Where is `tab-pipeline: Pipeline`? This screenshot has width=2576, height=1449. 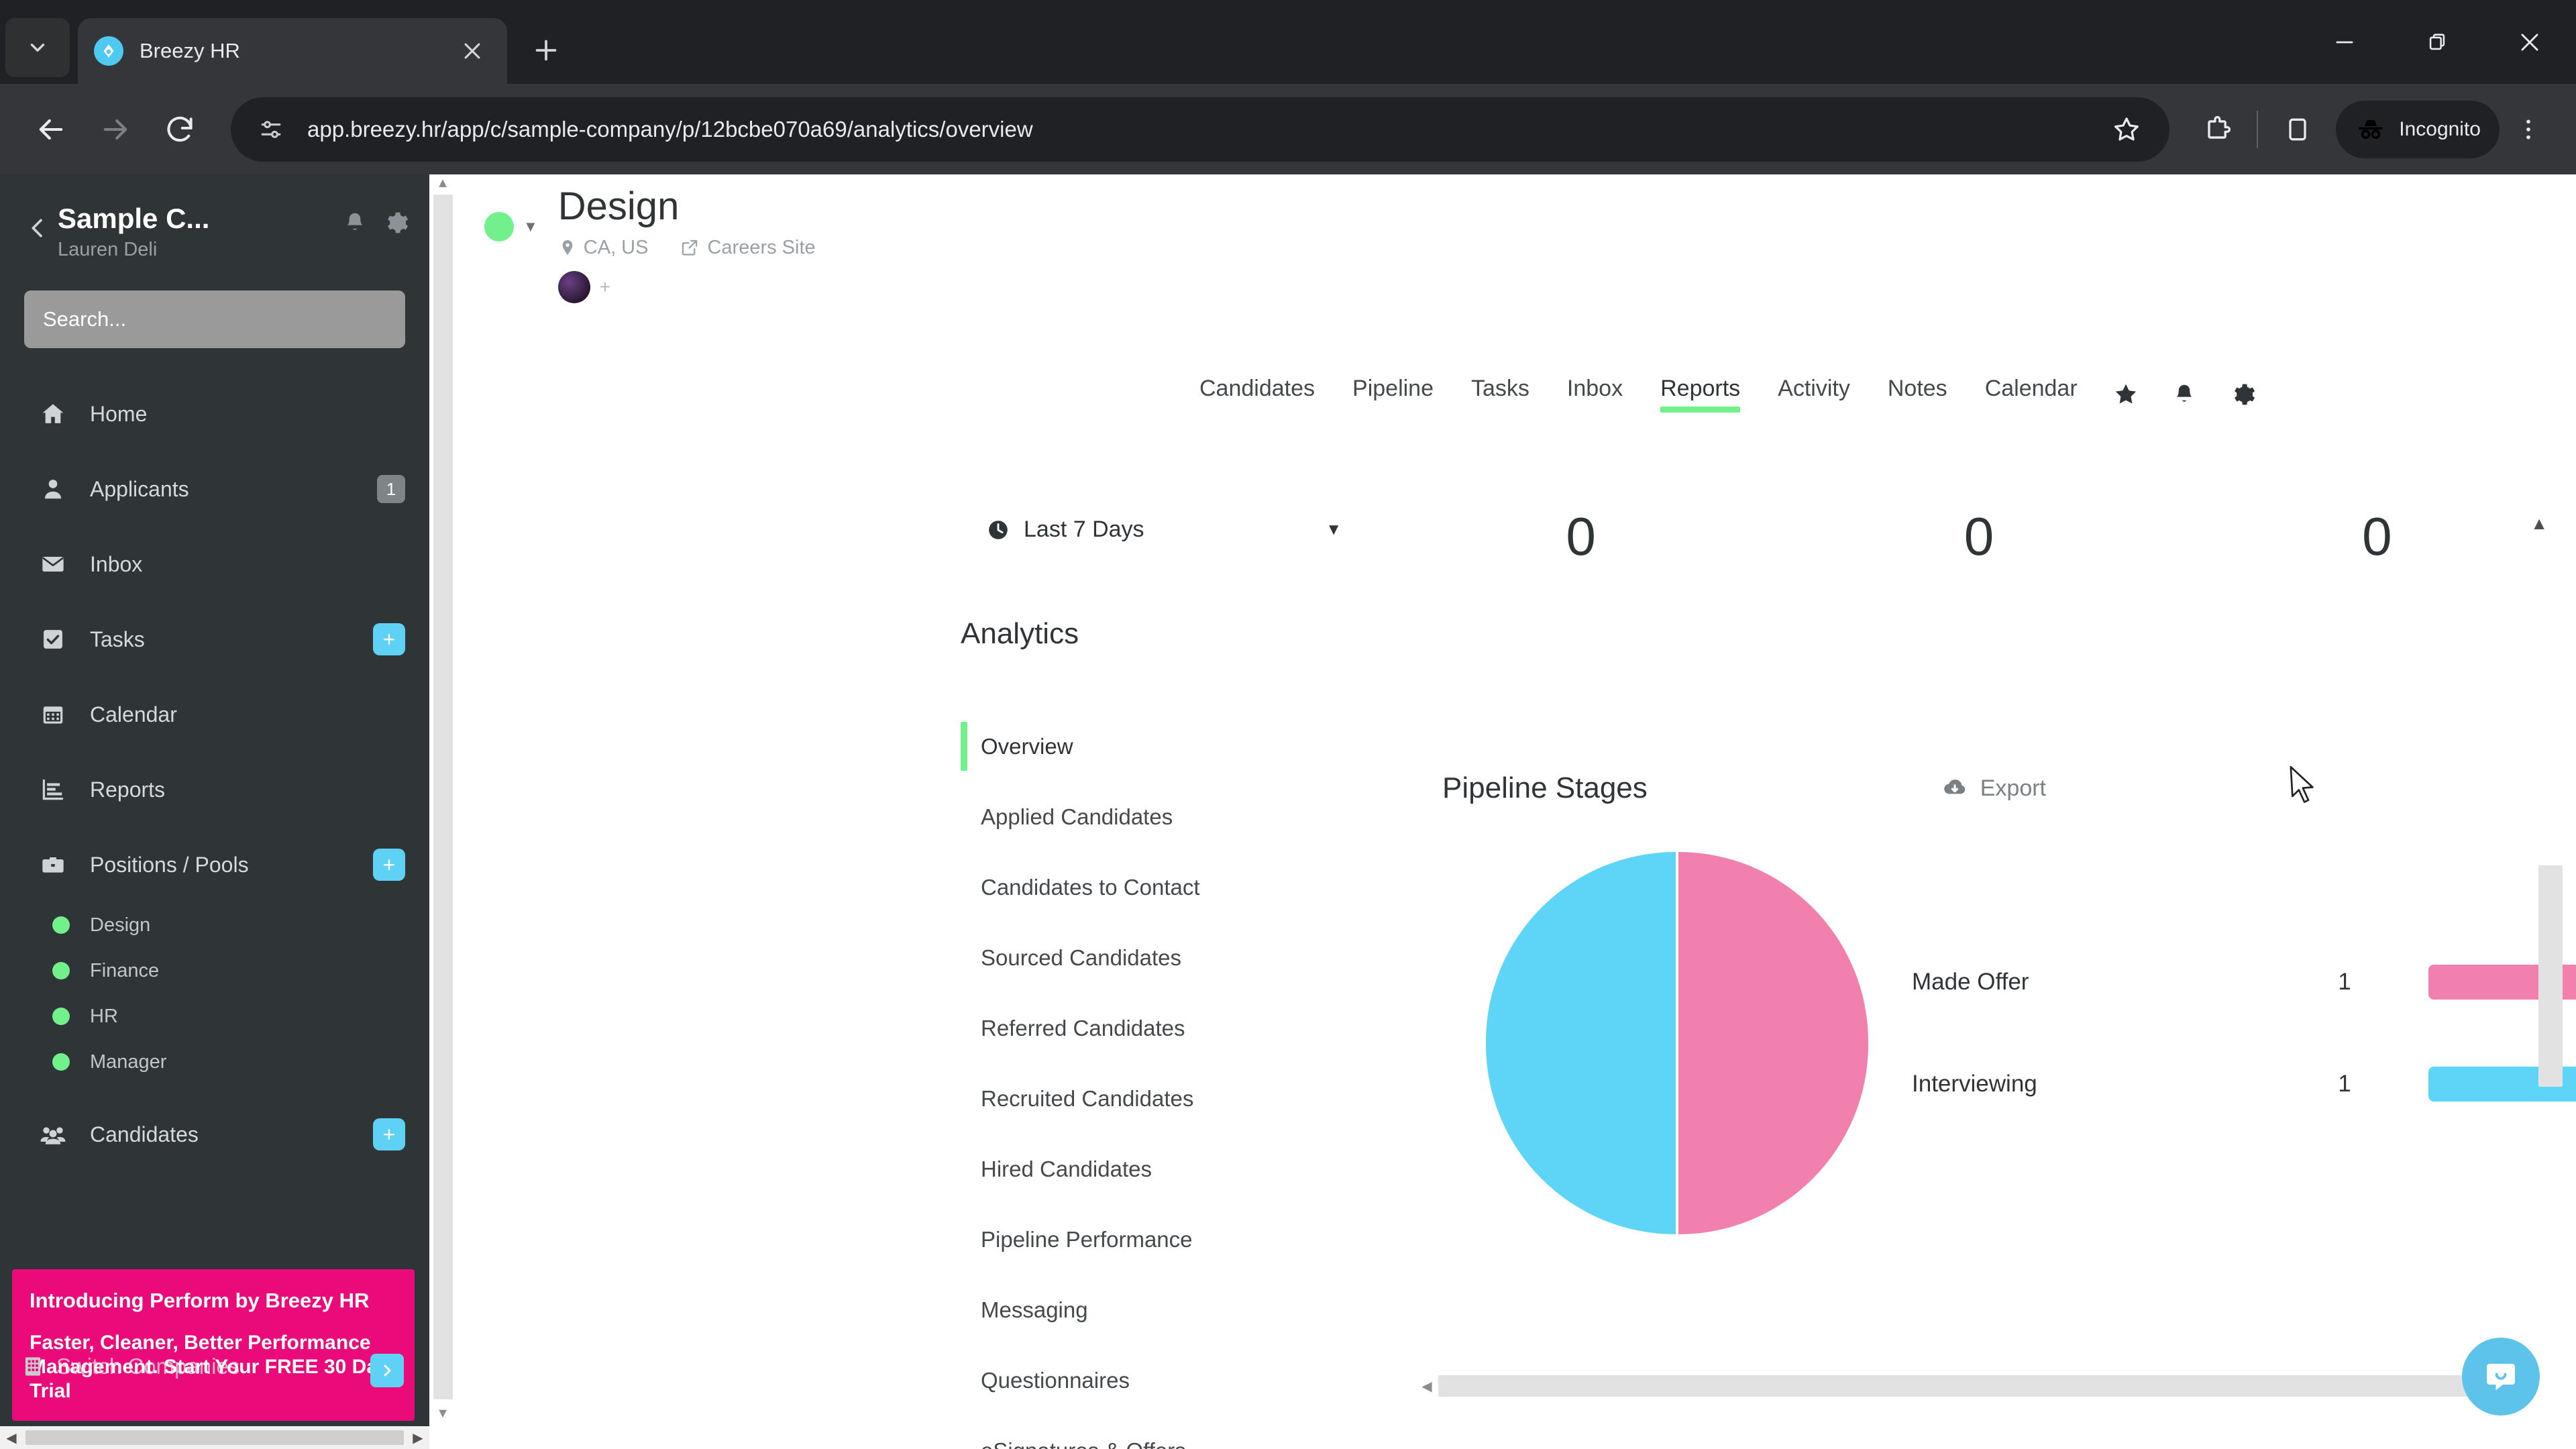 tab-pipeline: Pipeline is located at coordinates (1393, 394).